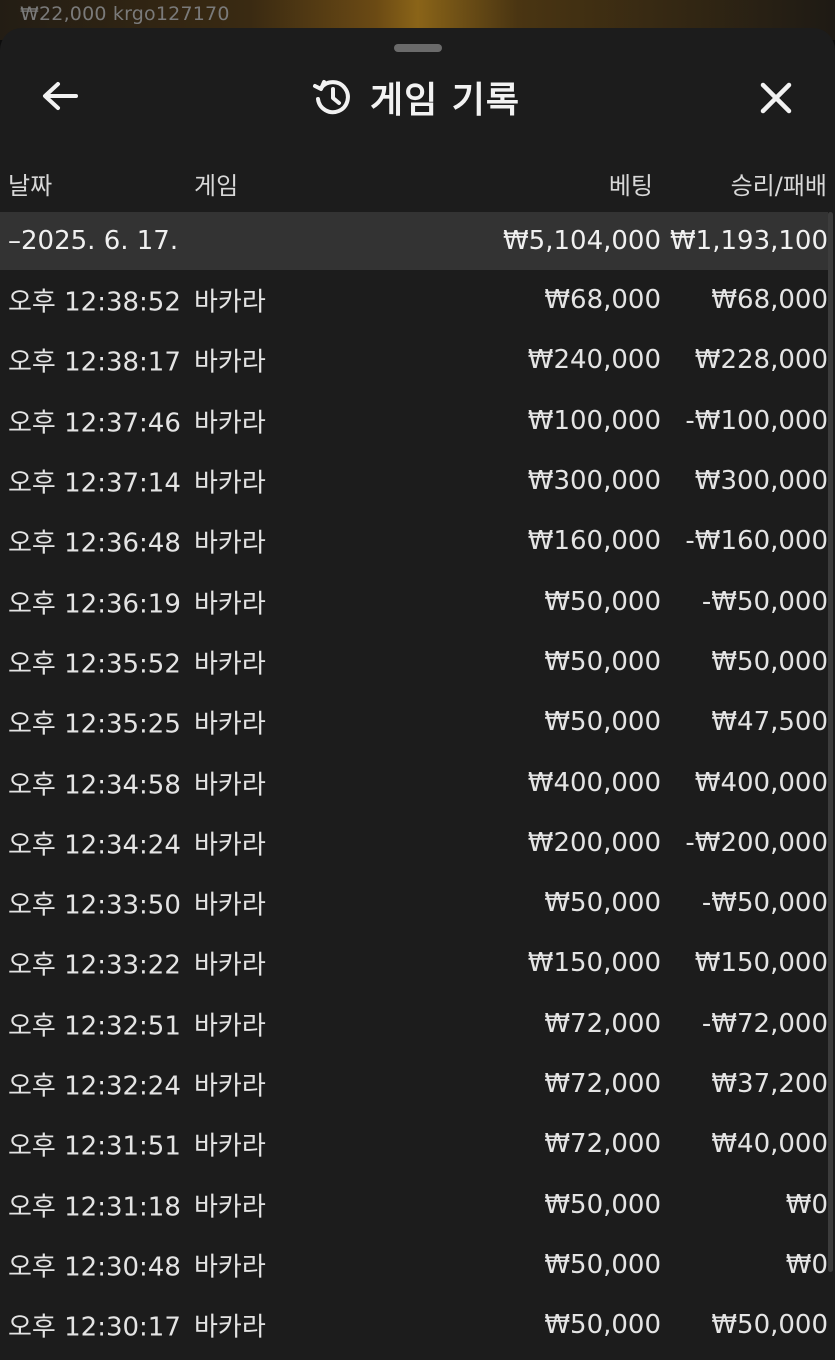 The width and height of the screenshot is (835, 1360). Describe the element at coordinates (94, 1207) in the screenshot. I see `row-time: 오후 12:31:18` at that location.